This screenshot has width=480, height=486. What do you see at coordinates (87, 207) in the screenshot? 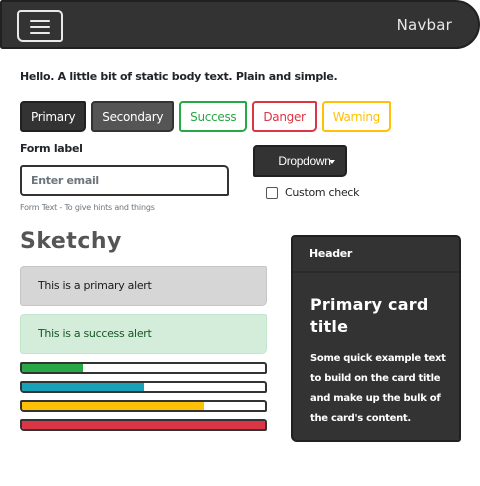
I see `form-help-text: Form Text - To give hints and things` at bounding box center [87, 207].